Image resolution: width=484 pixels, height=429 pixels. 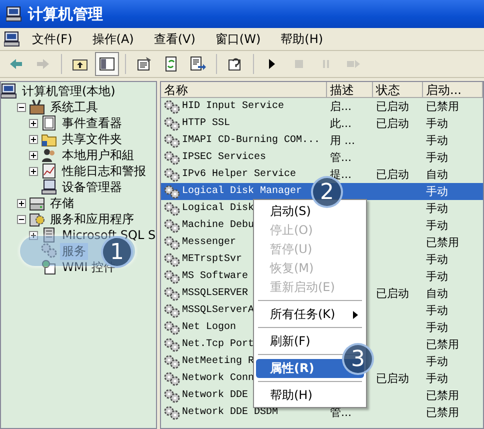 What do you see at coordinates (74, 107) in the screenshot?
I see `tree-item: 系统工具` at bounding box center [74, 107].